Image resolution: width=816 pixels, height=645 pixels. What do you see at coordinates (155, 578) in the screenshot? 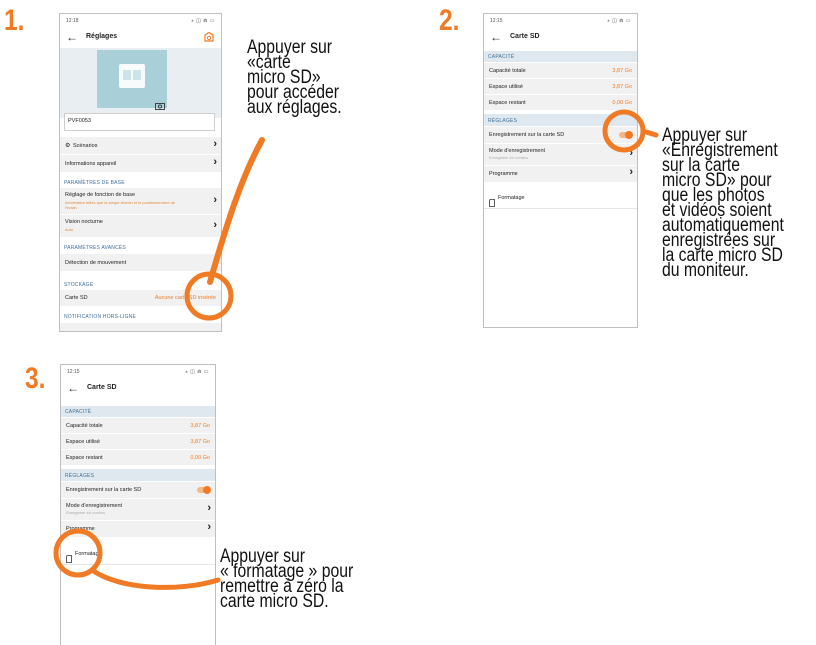
I see `step-3-pointer-line` at bounding box center [155, 578].